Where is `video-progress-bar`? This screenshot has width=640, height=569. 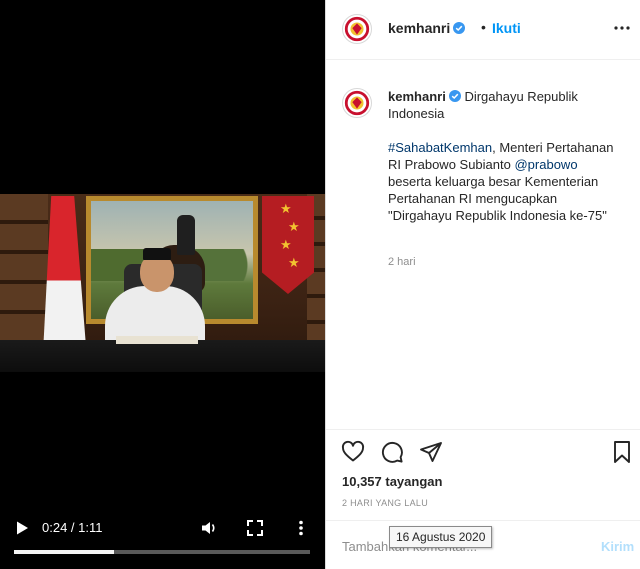 video-progress-bar is located at coordinates (162, 552).